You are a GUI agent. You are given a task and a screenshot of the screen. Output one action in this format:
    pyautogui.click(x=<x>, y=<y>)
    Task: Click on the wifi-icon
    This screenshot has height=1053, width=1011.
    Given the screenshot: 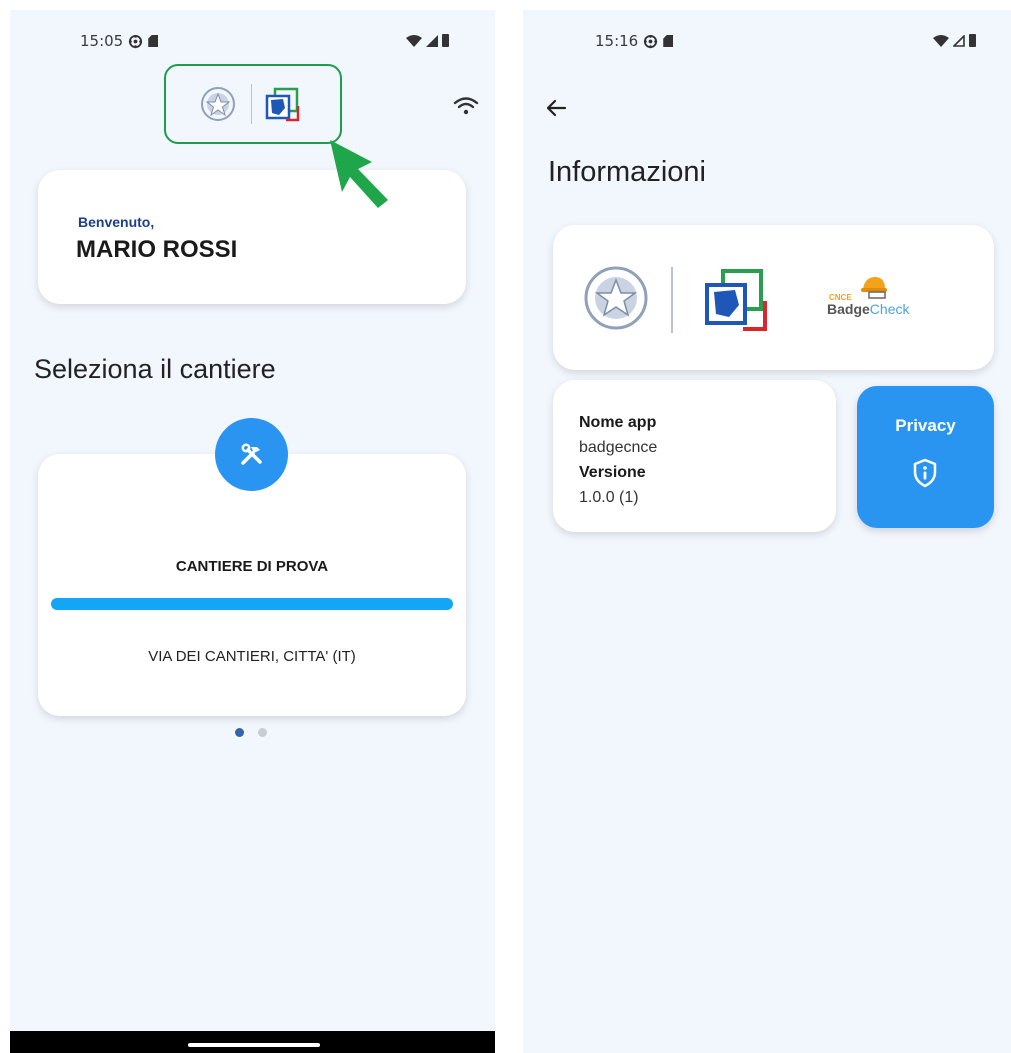 What is the action you would take?
    pyautogui.click(x=466, y=106)
    